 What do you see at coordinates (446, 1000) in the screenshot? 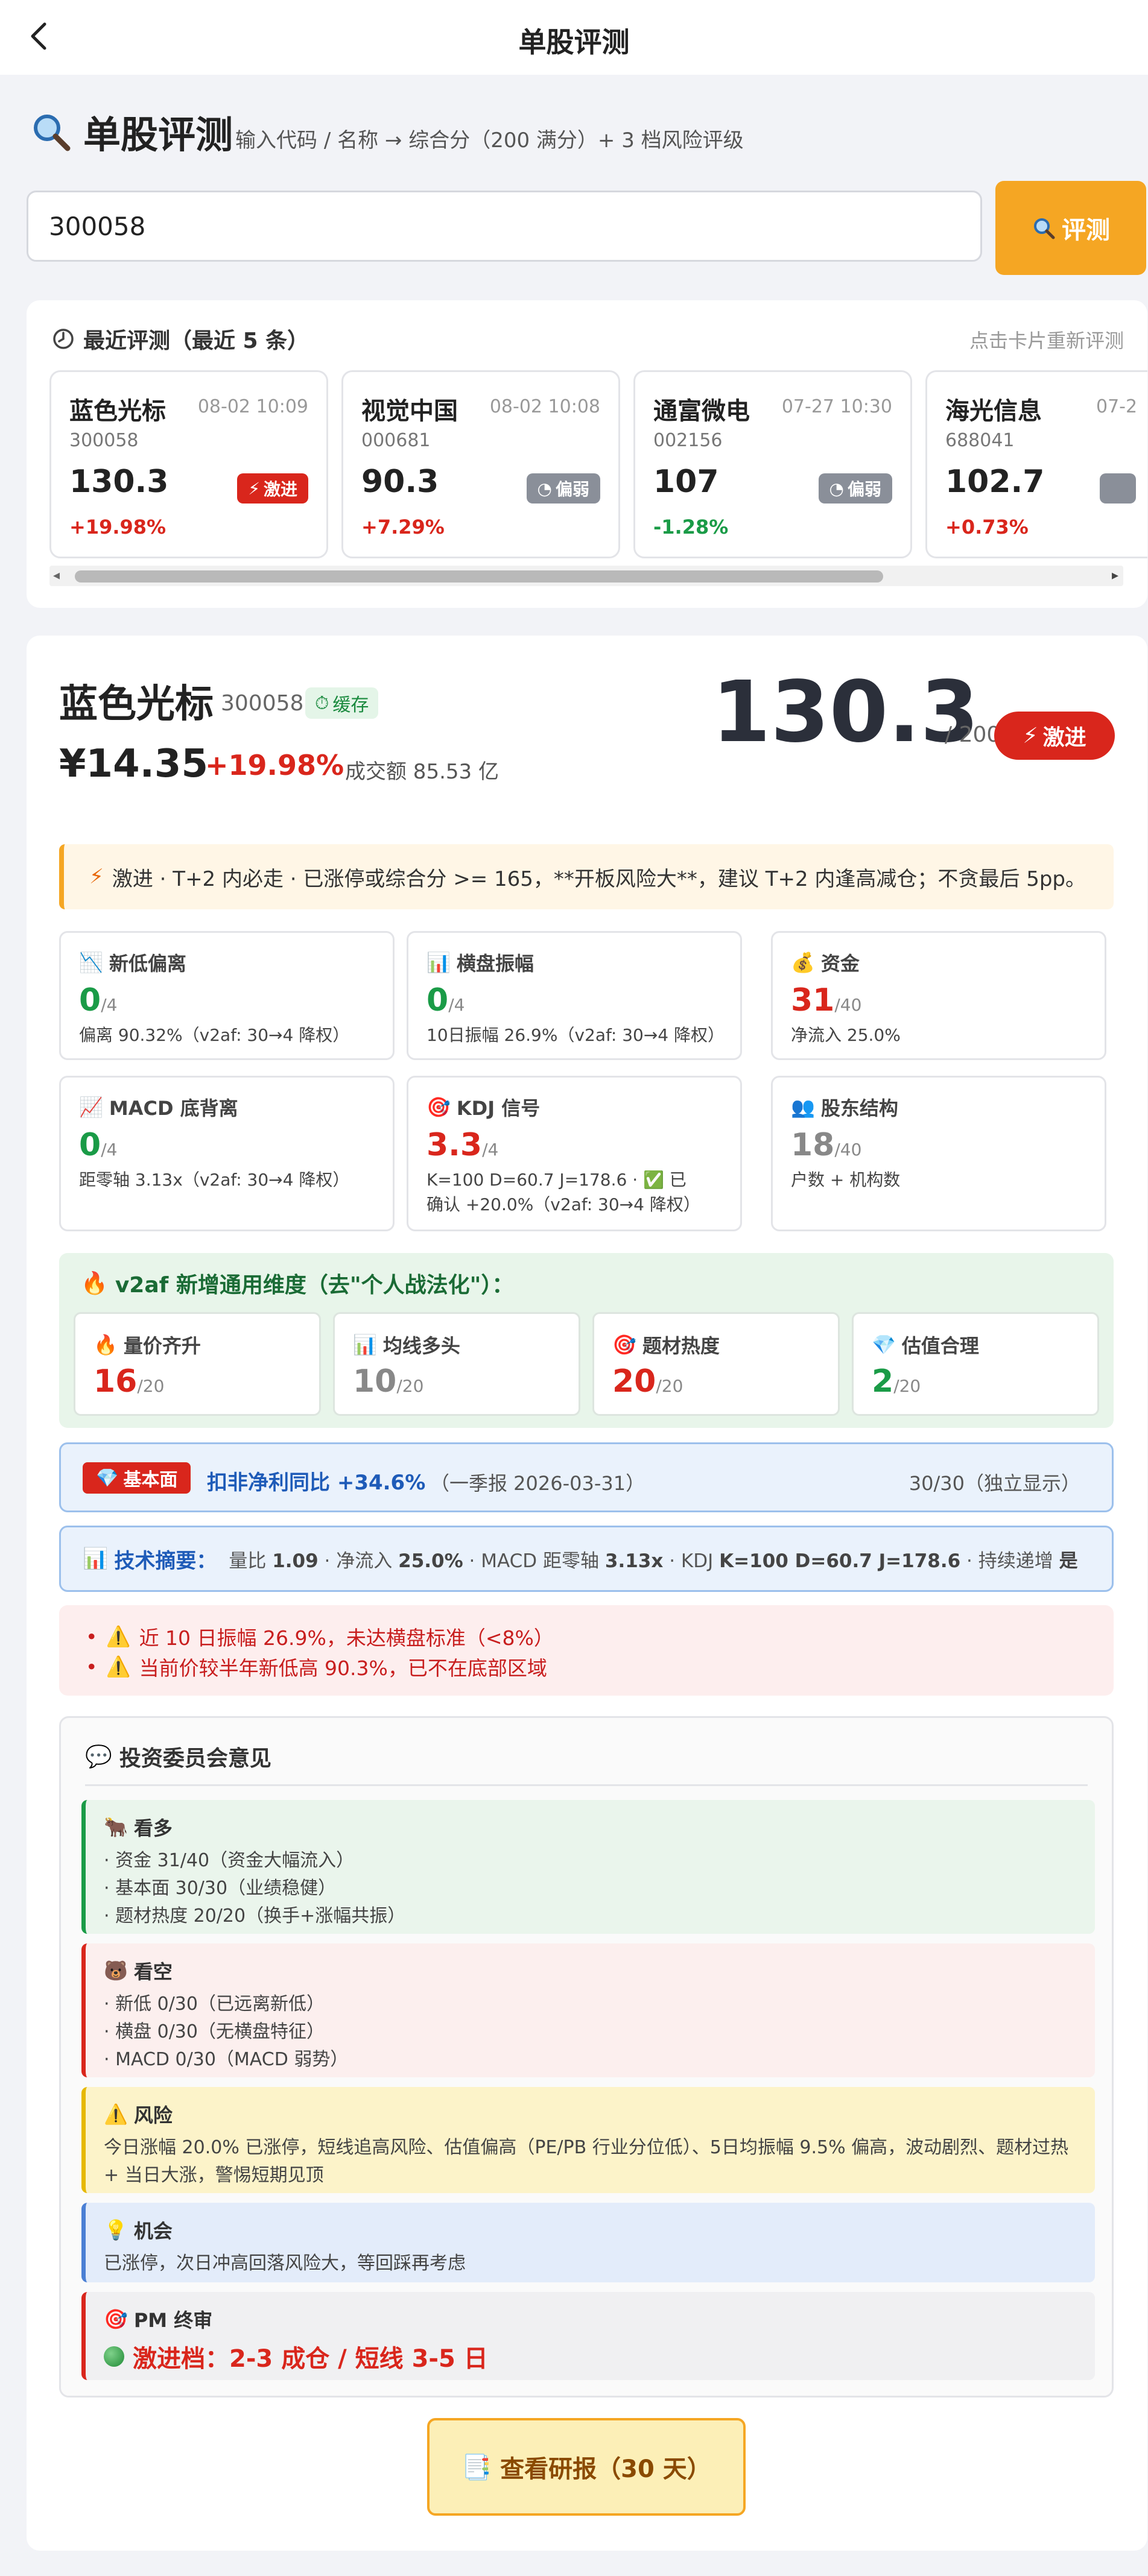
I see `metric-value: 0/4` at bounding box center [446, 1000].